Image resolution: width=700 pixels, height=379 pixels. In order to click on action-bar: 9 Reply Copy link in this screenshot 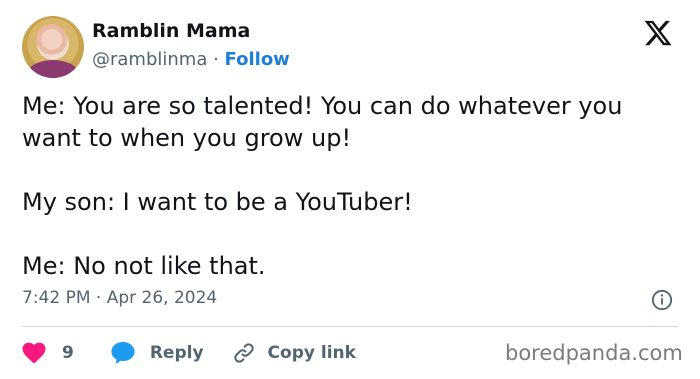, I will do `click(189, 353)`.